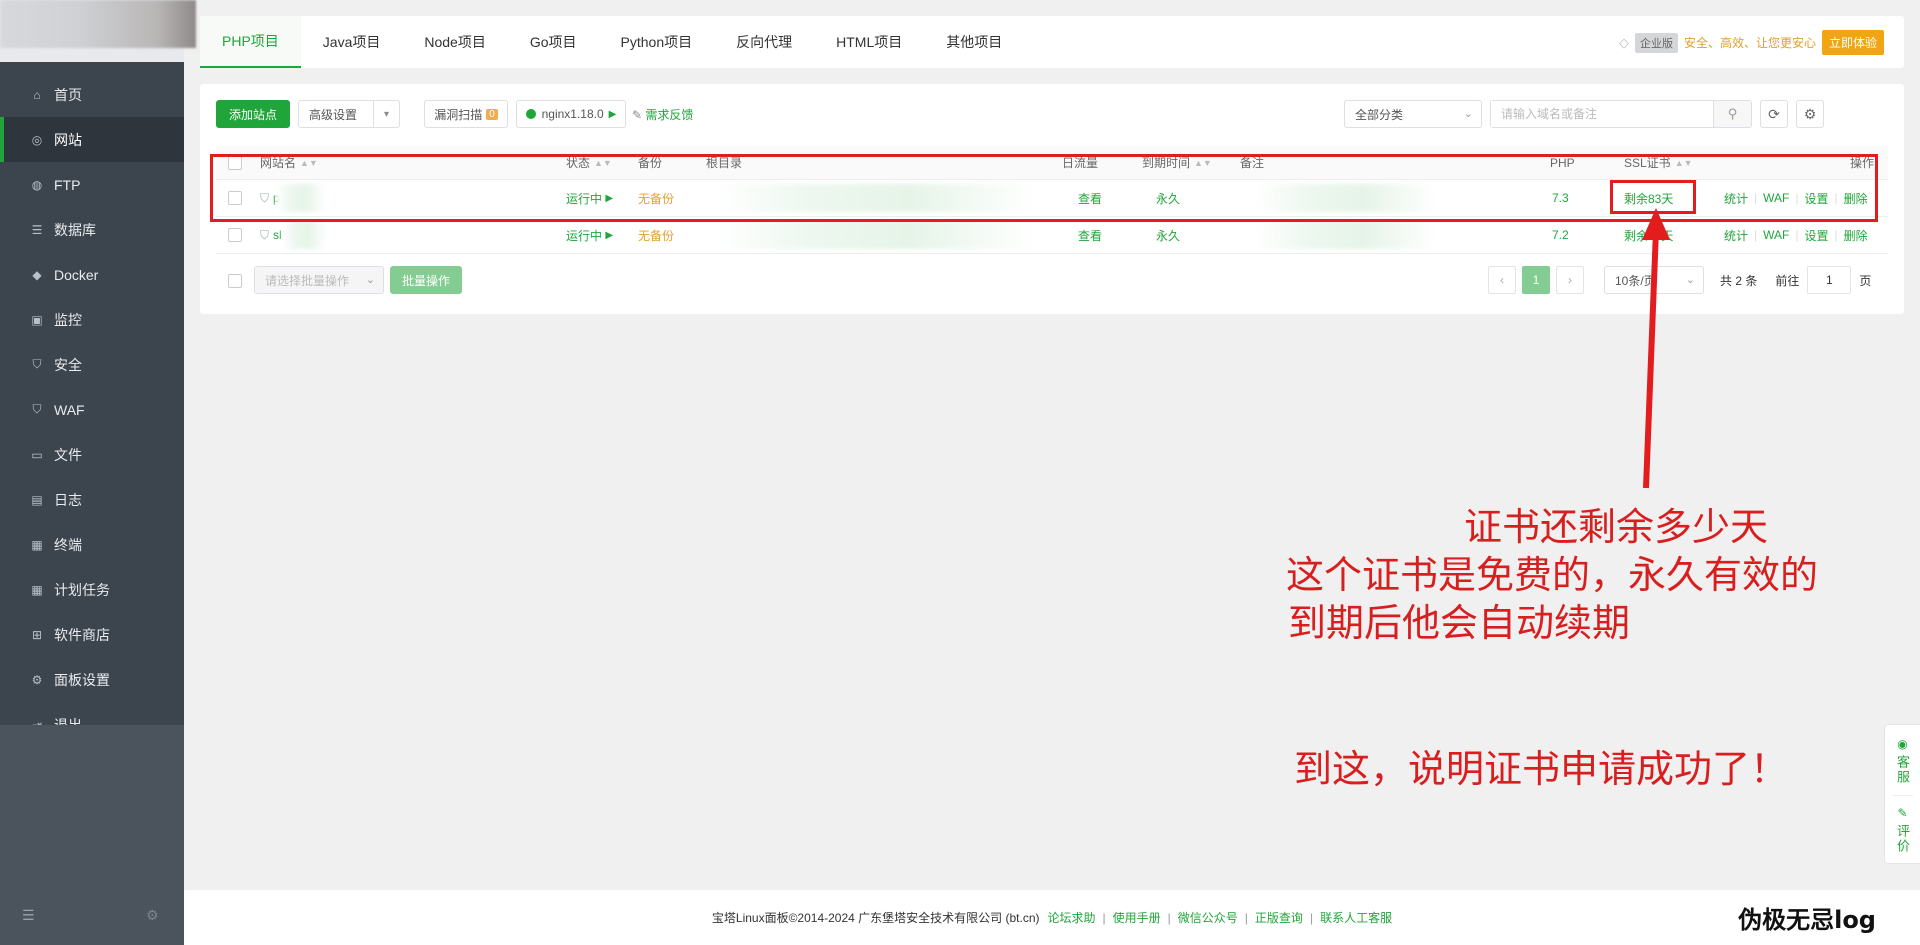  I want to click on sidebar-item-waf: ⛉ WAF, so click(92, 409).